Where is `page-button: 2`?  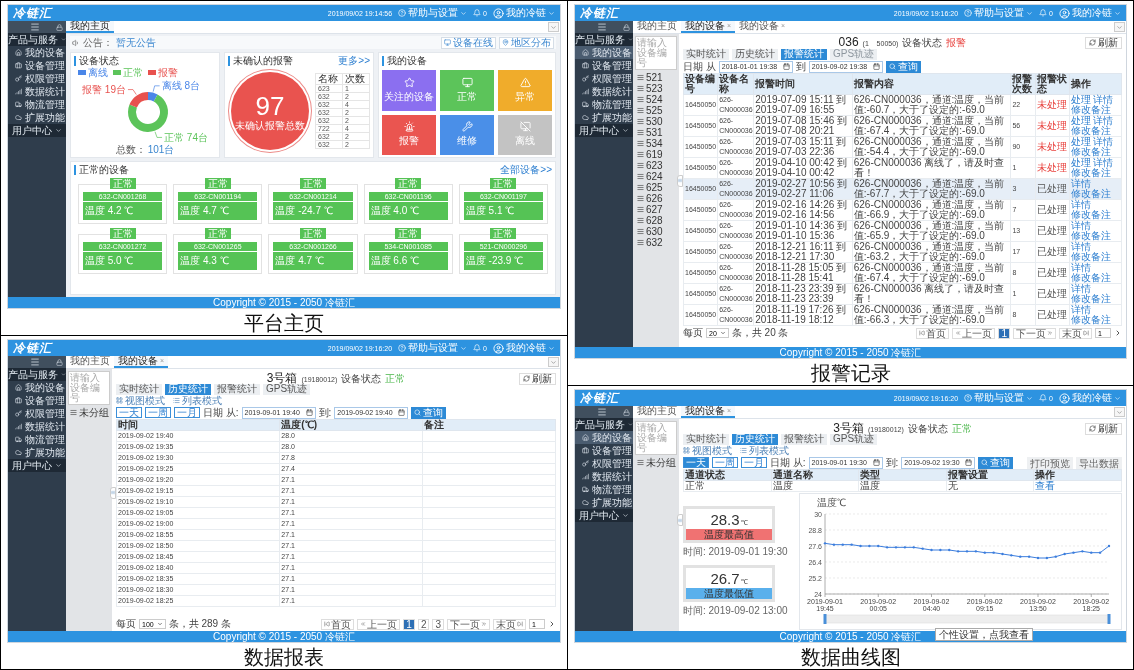
page-button: 2 is located at coordinates (423, 624).